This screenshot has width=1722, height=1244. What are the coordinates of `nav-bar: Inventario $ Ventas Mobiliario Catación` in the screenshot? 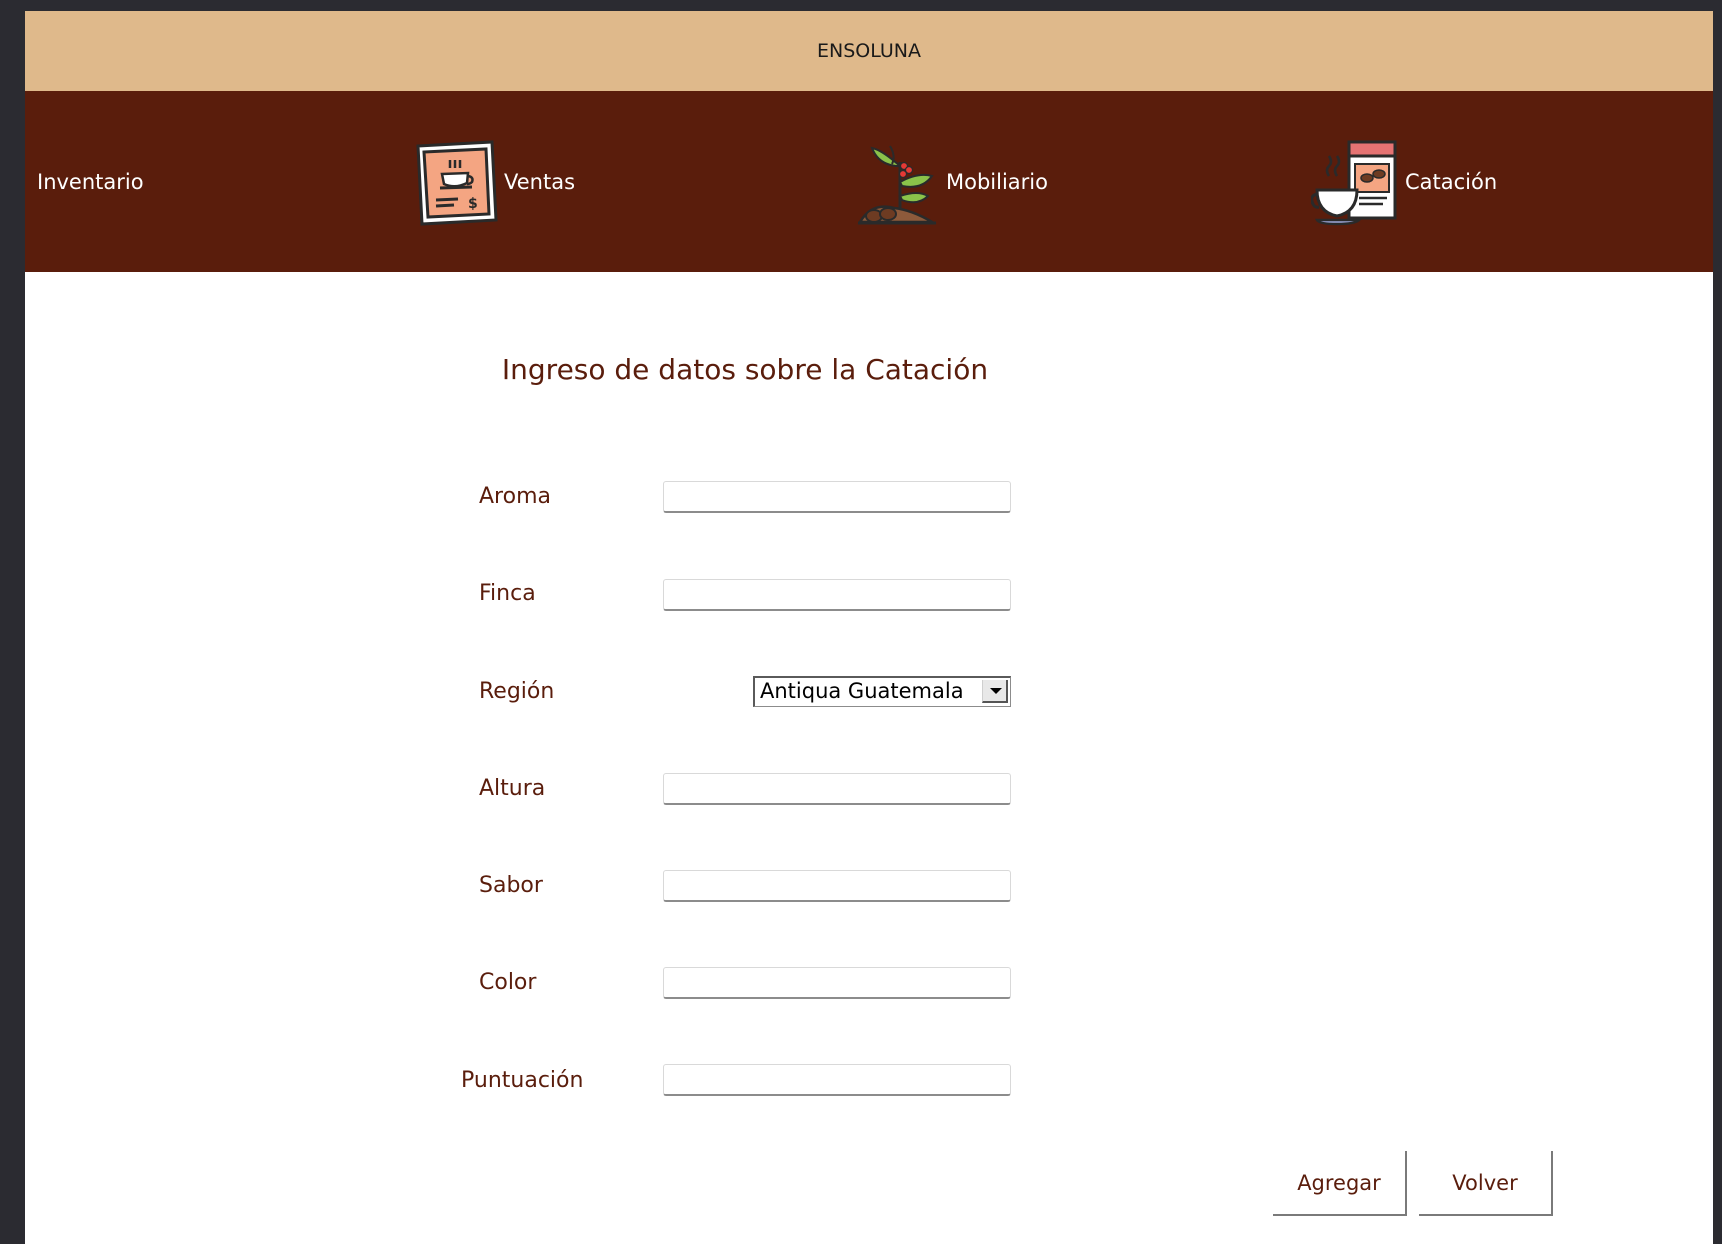 It's located at (869, 181).